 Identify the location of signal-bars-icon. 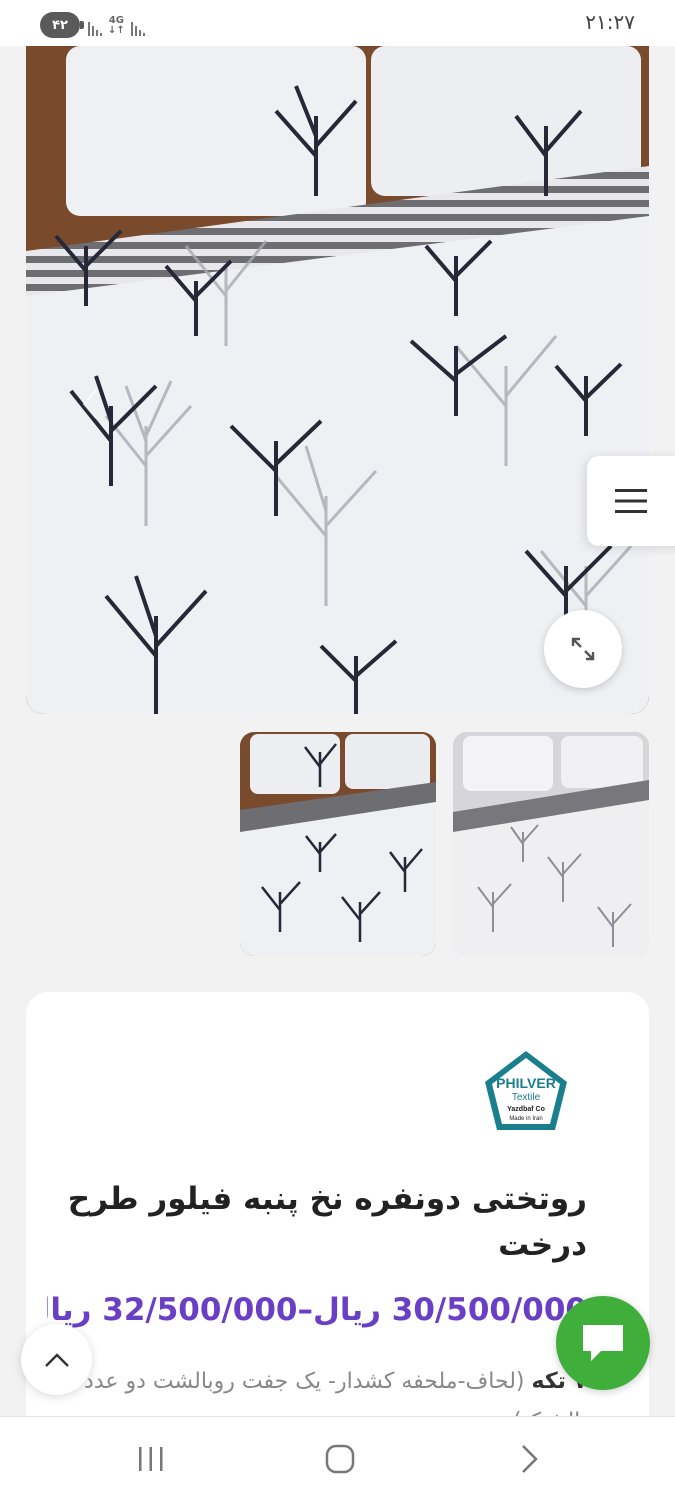
(95, 26).